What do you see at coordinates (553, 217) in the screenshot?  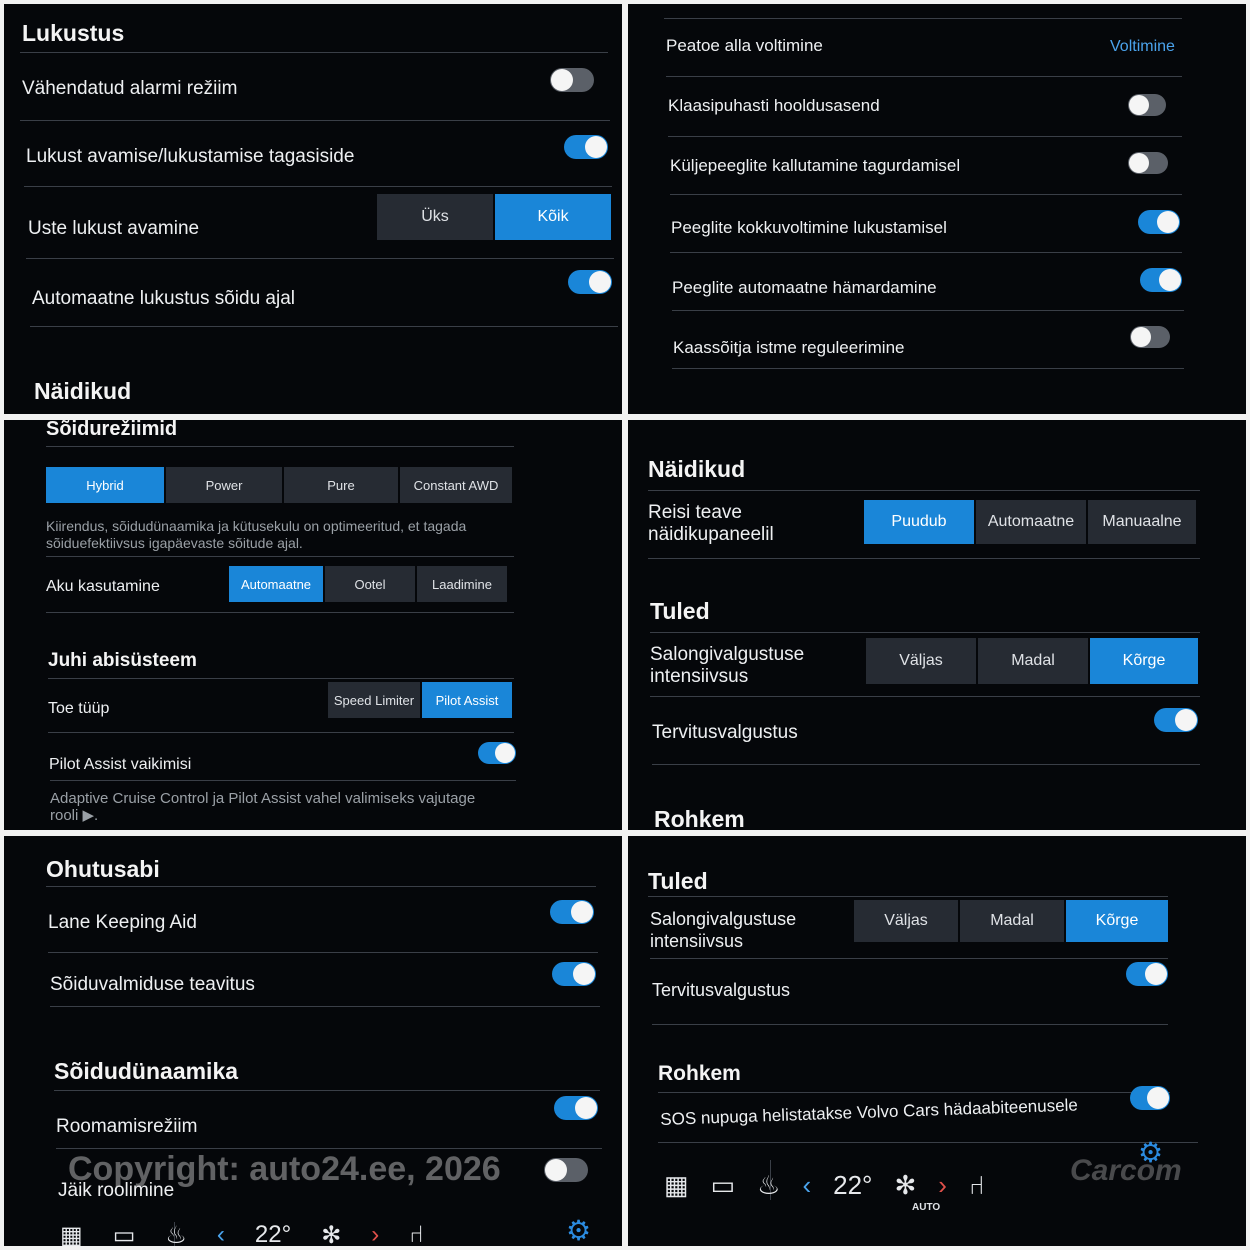 I see `door-unlock-all-option: Kõik` at bounding box center [553, 217].